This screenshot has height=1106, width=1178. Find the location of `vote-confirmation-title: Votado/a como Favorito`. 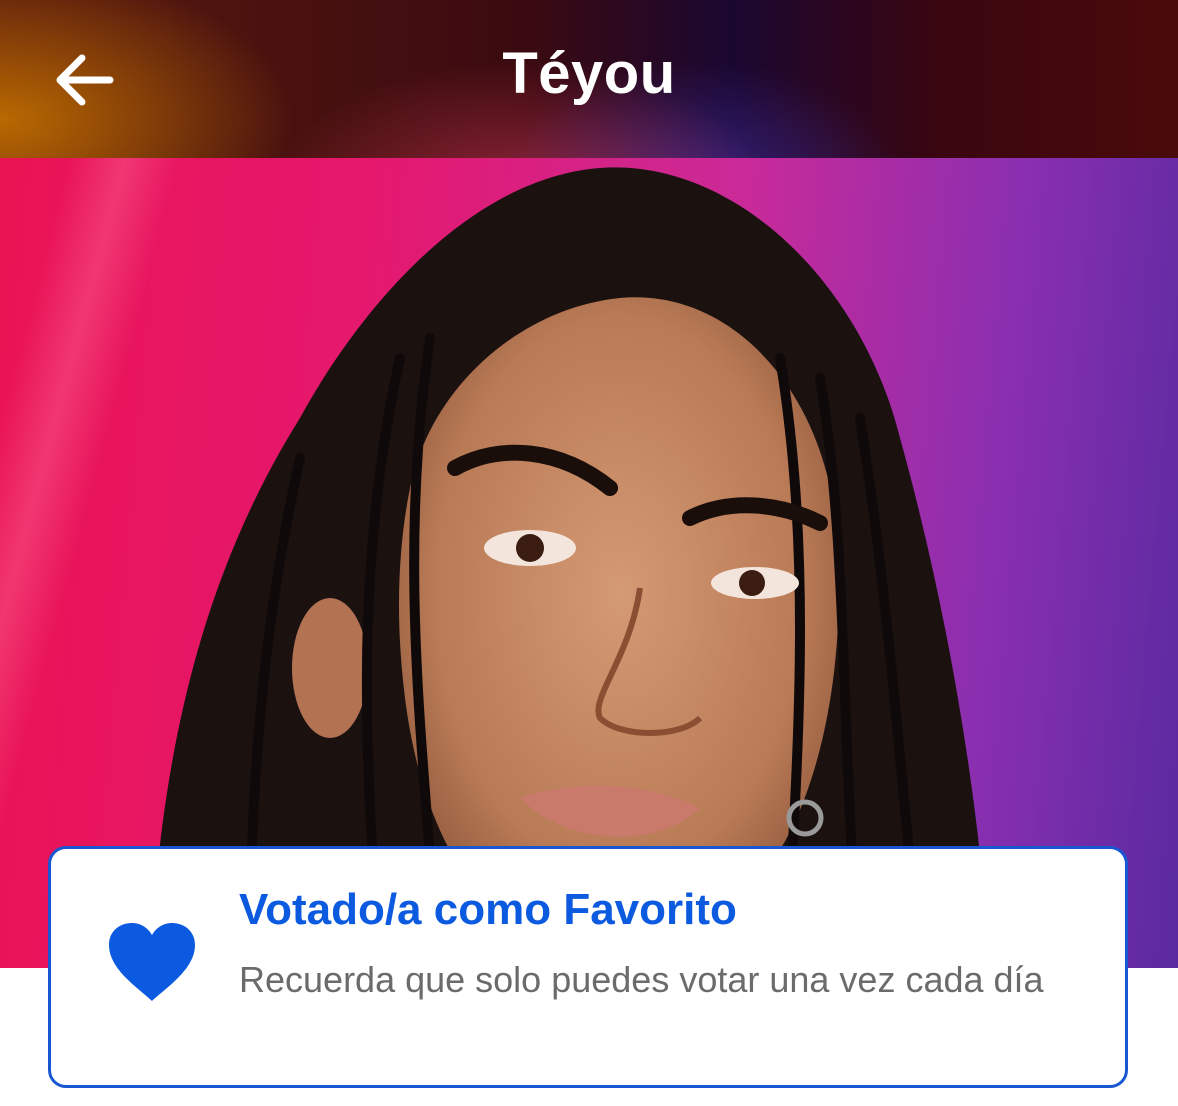

vote-confirmation-title: Votado/a como Favorito is located at coordinates (488, 909).